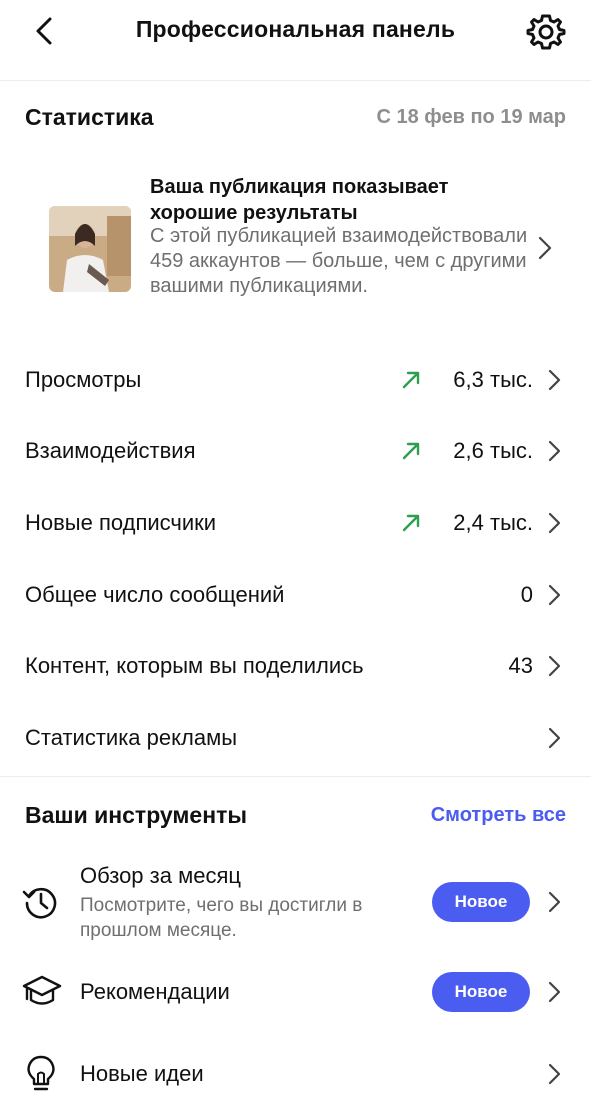  What do you see at coordinates (295, 776) in the screenshot?
I see `section-divider` at bounding box center [295, 776].